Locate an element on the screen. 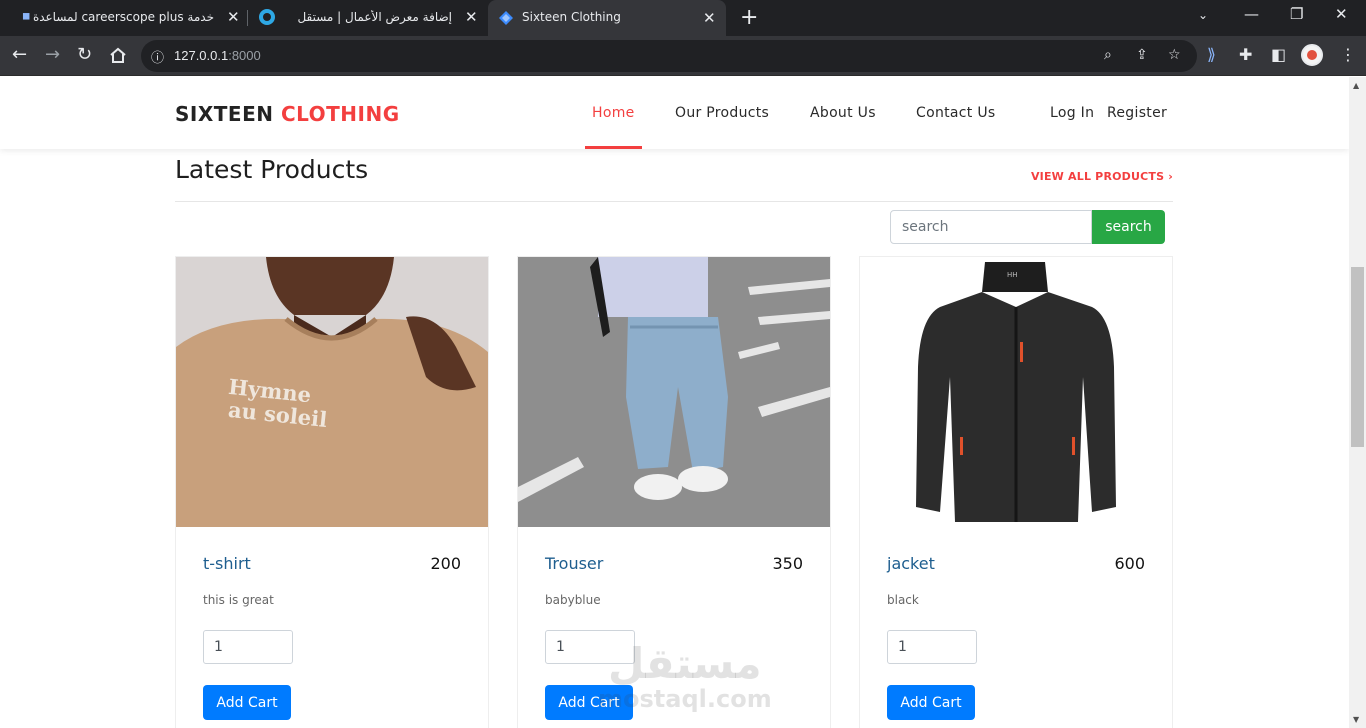  url-text: 127.0.0.1:8000 is located at coordinates (217, 55).